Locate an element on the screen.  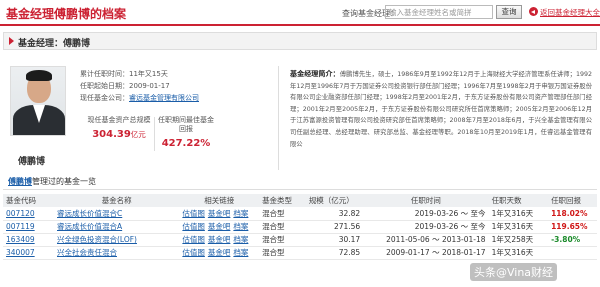
header-code: 基金代码 is located at coordinates (28, 200).